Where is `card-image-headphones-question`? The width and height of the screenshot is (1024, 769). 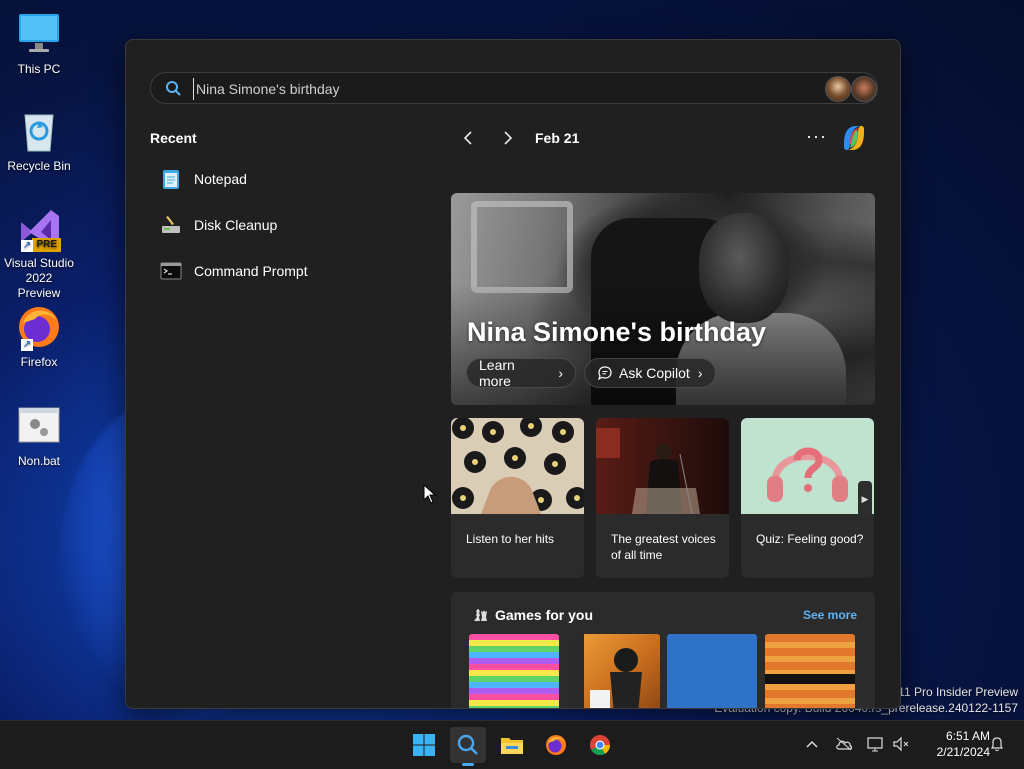
card-image-headphones-question is located at coordinates (807, 466).